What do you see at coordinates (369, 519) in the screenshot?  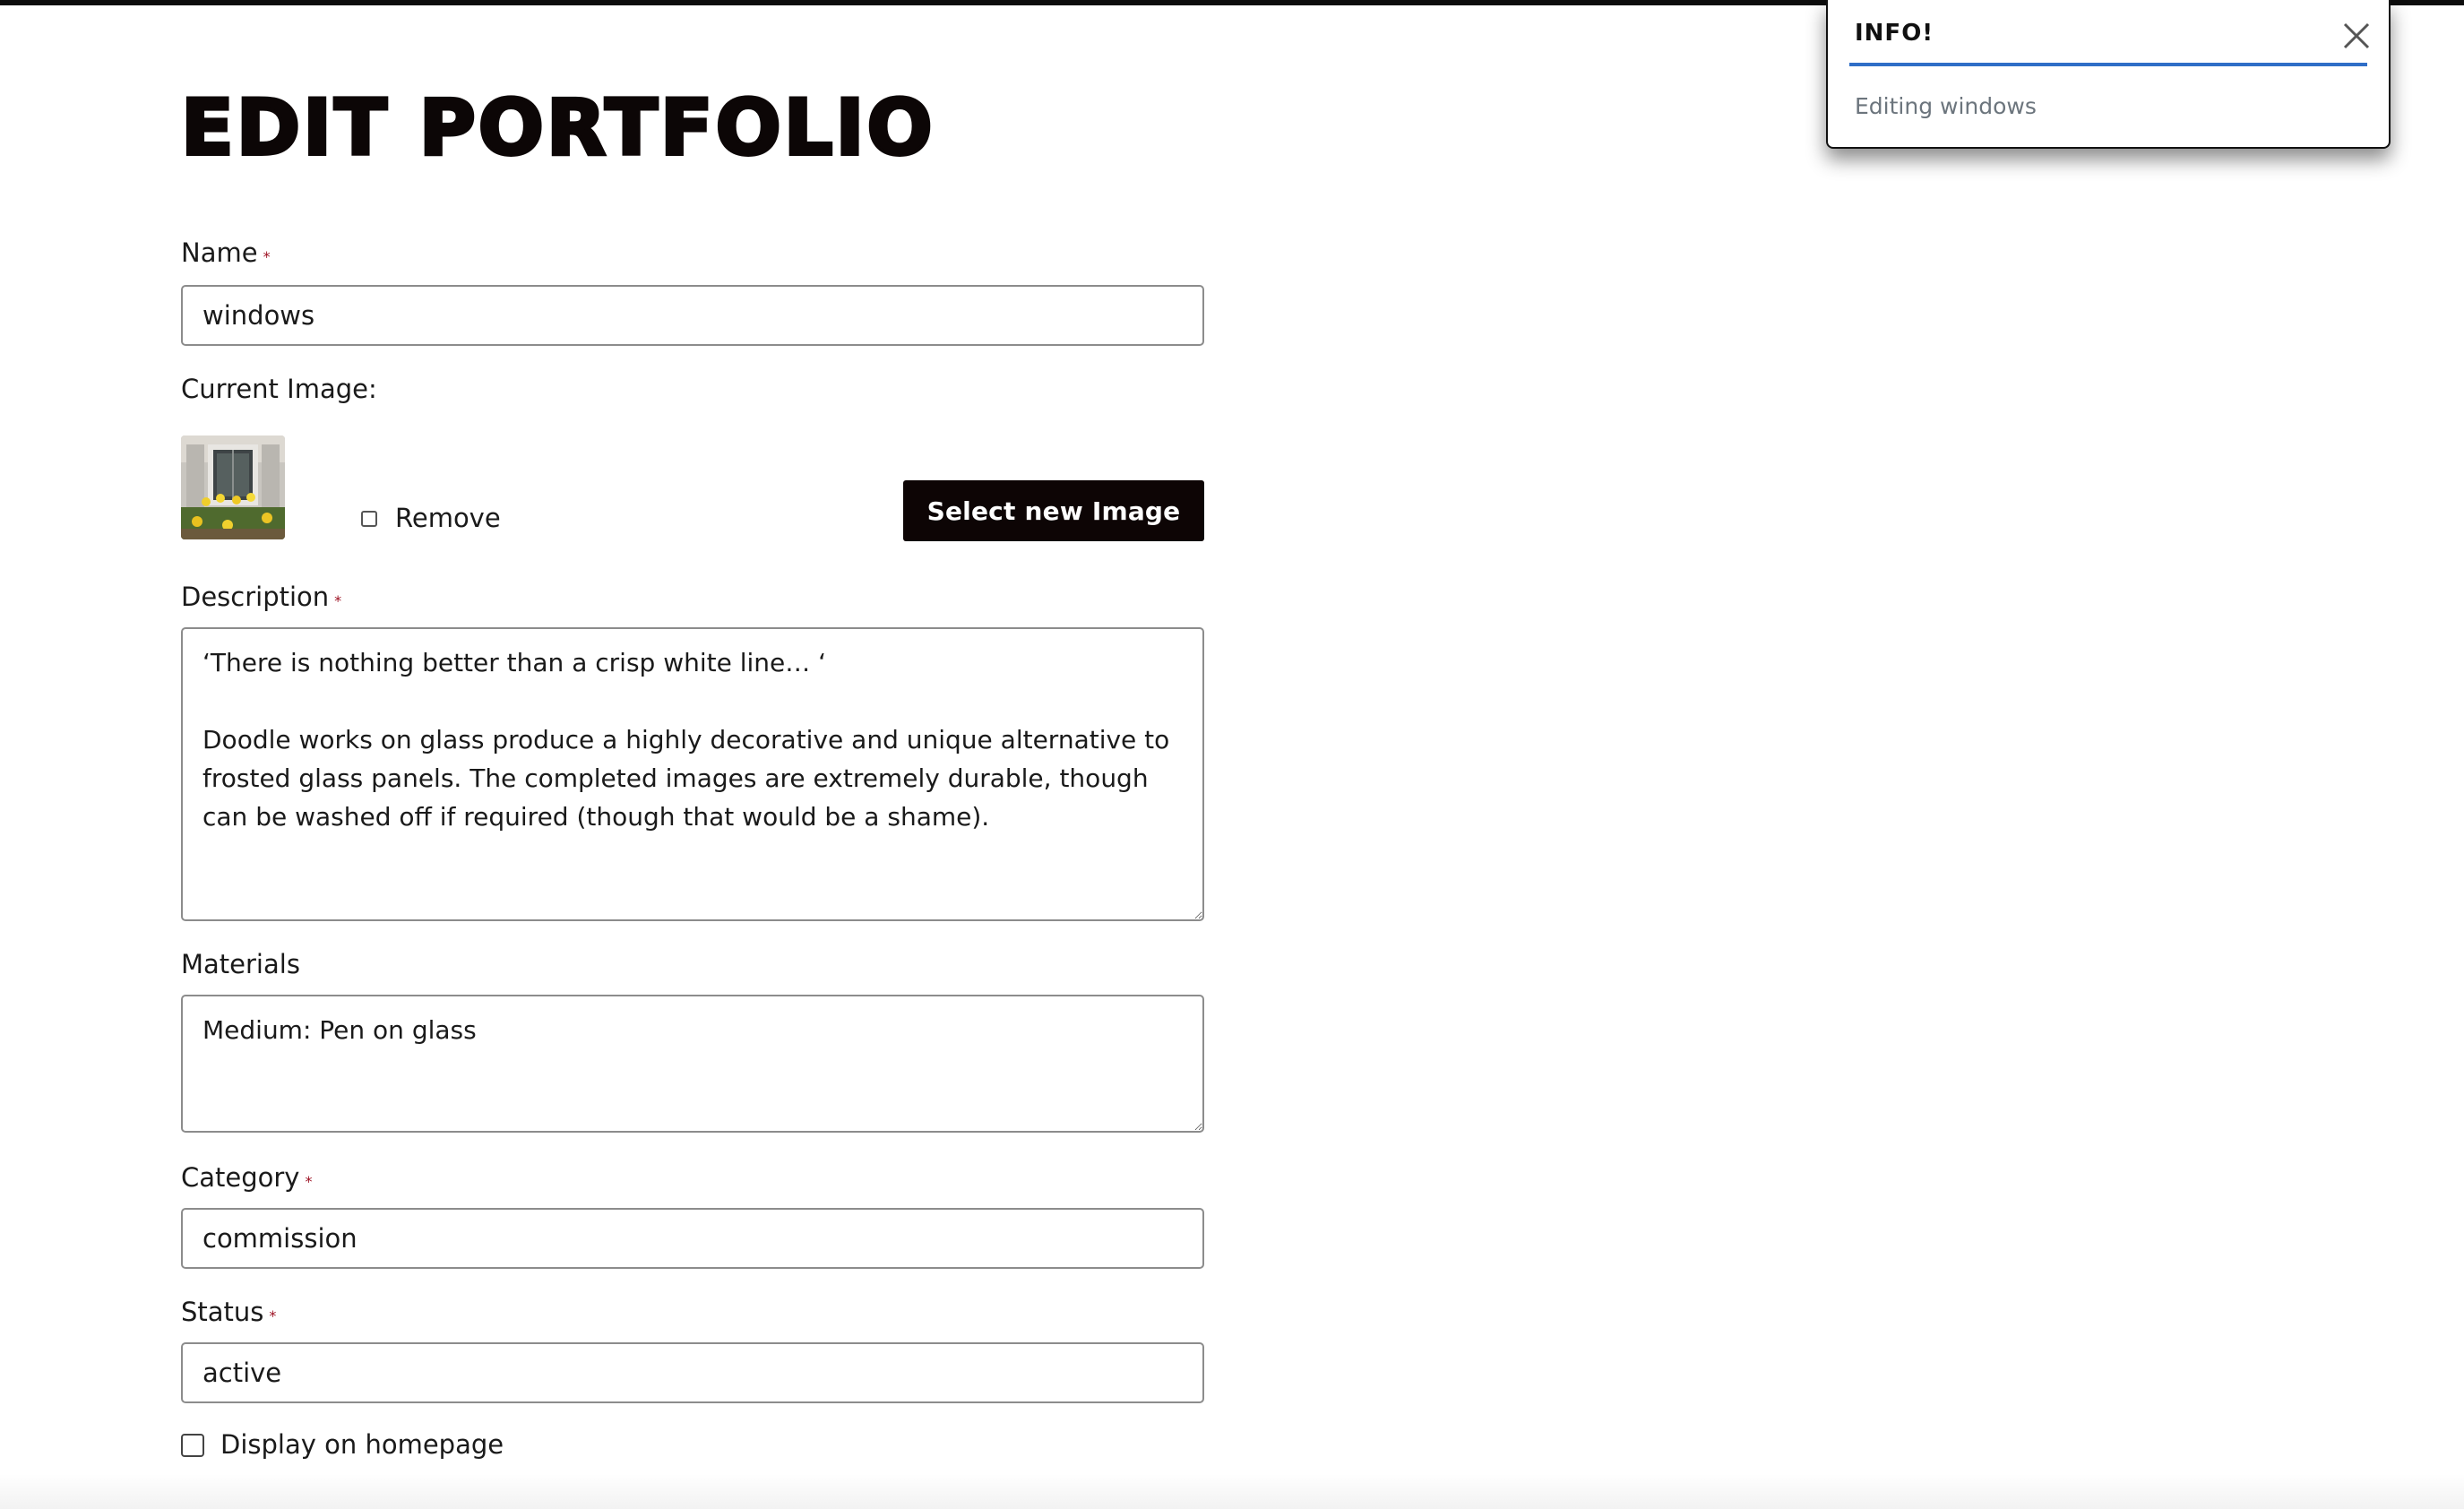 I see `remove-image-checkbox` at bounding box center [369, 519].